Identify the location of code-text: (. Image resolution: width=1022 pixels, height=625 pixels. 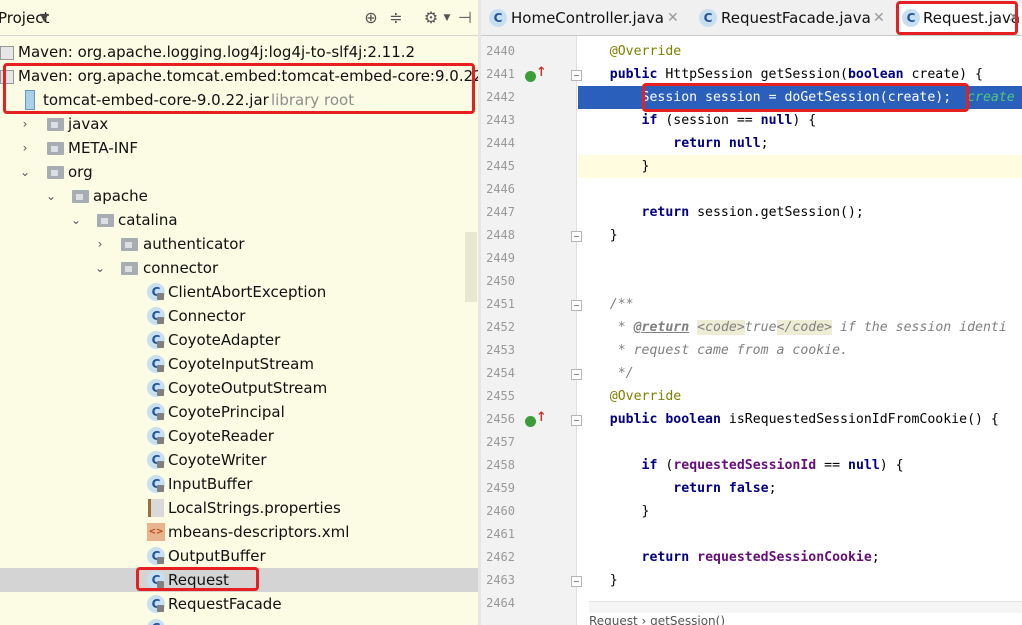
(665, 465).